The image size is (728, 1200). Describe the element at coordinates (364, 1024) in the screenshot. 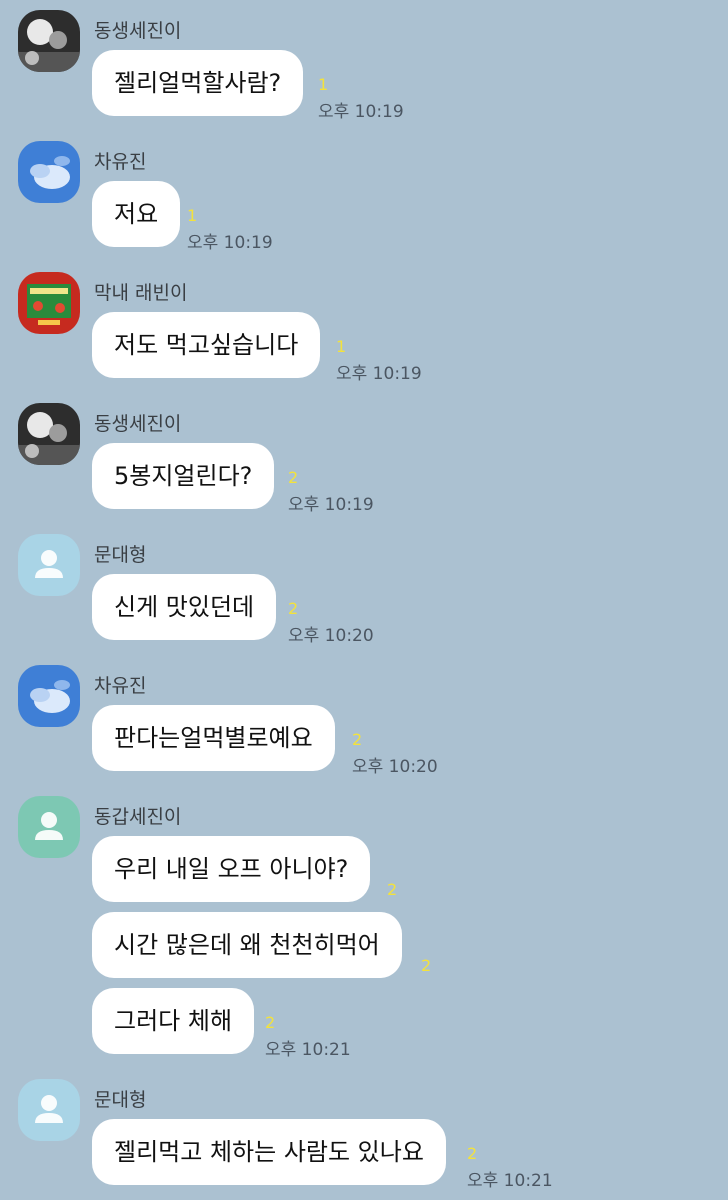

I see `message-row: 그러다 체해 2 오후 10:21` at that location.